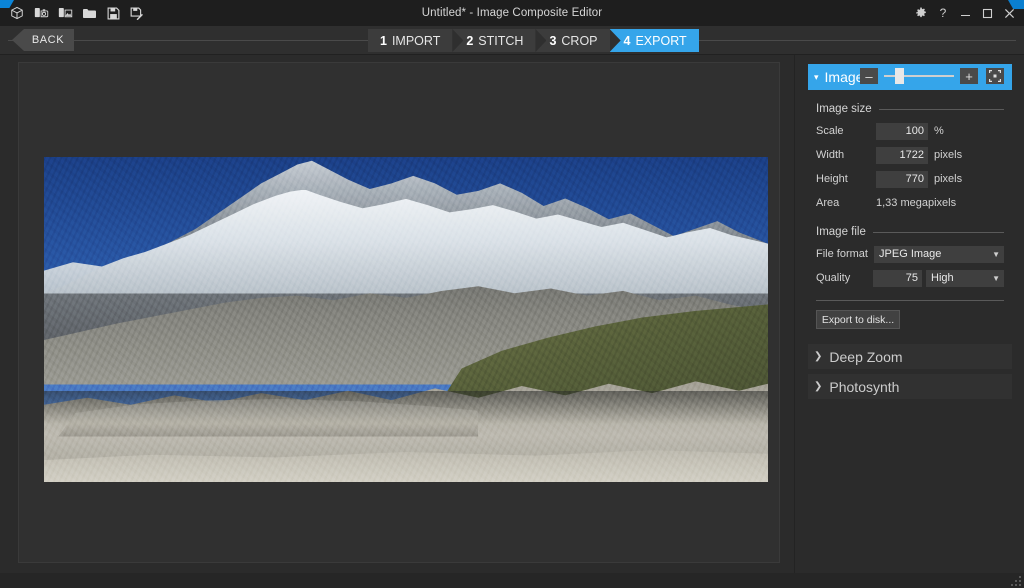  Describe the element at coordinates (910, 356) in the screenshot. I see `deep-zoom-section-header: ❯ Deep Zoom` at that location.